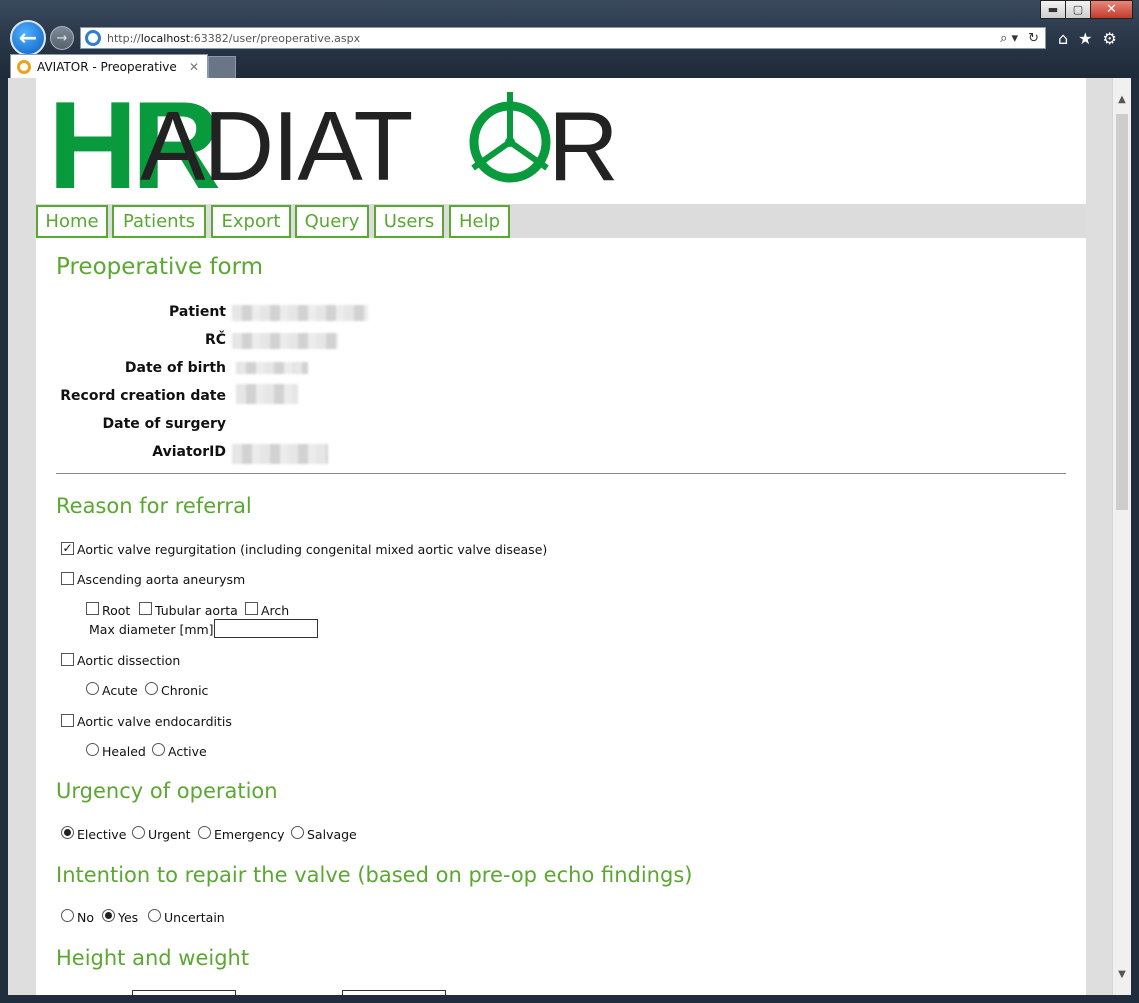 The height and width of the screenshot is (1003, 1139). What do you see at coordinates (1111, 9) in the screenshot?
I see `close-window-button: ✕` at bounding box center [1111, 9].